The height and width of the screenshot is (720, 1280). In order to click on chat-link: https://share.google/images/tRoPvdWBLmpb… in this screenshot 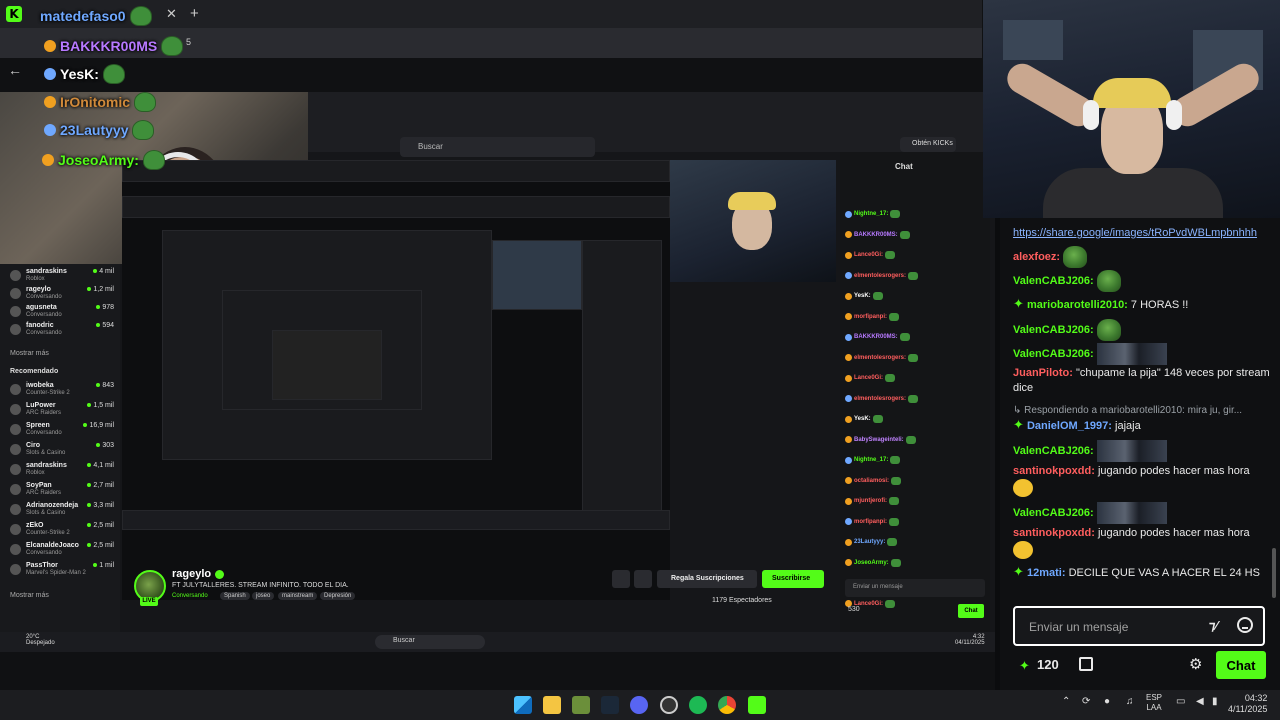, I will do `click(1135, 233)`.